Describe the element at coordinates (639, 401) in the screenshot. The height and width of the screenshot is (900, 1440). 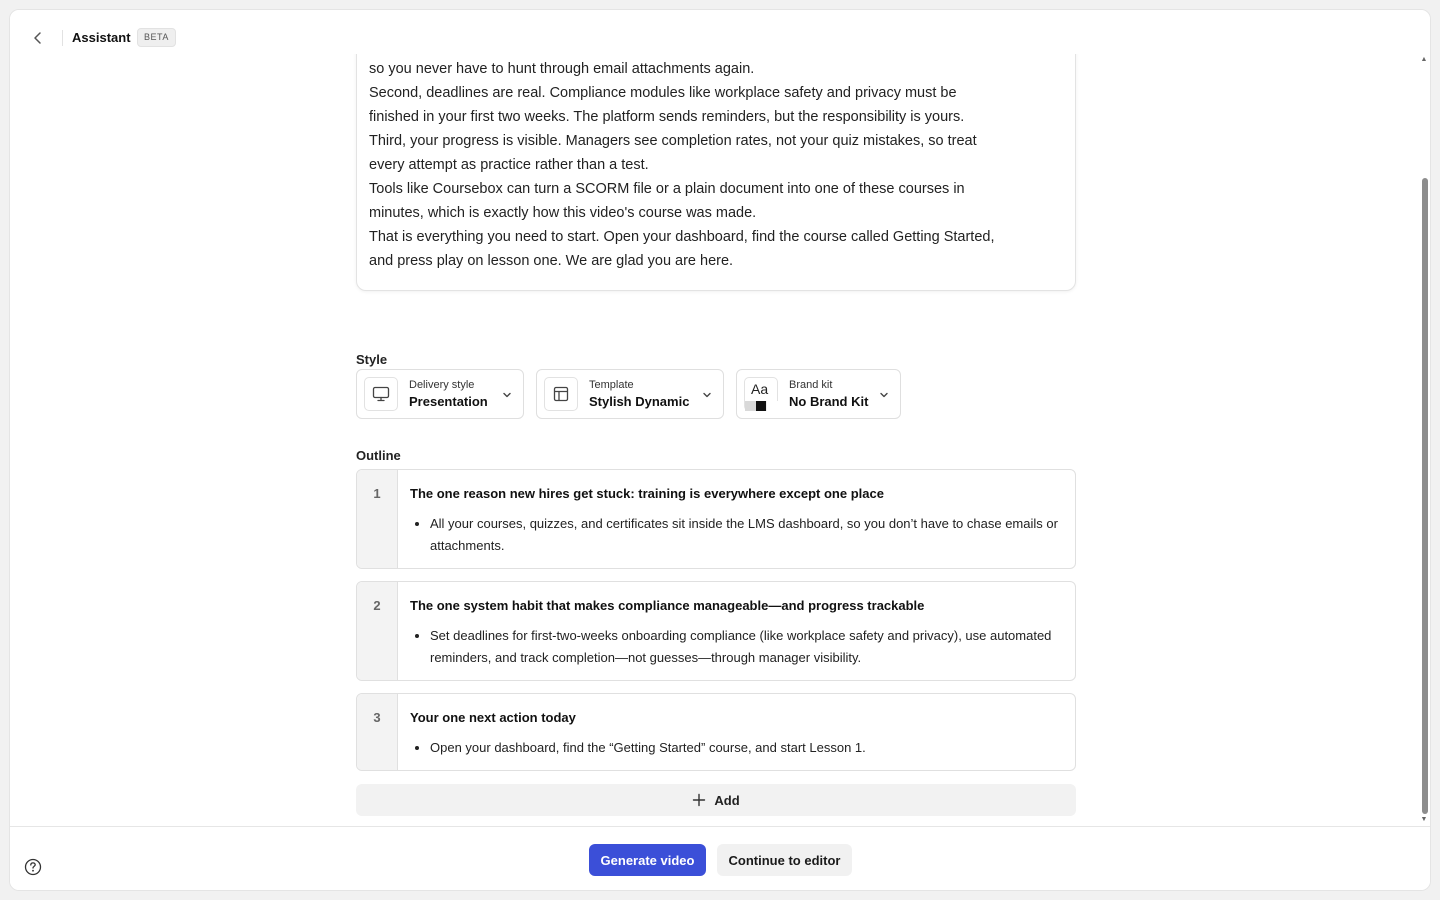
I see `template-value: Stylish Dynamic` at that location.